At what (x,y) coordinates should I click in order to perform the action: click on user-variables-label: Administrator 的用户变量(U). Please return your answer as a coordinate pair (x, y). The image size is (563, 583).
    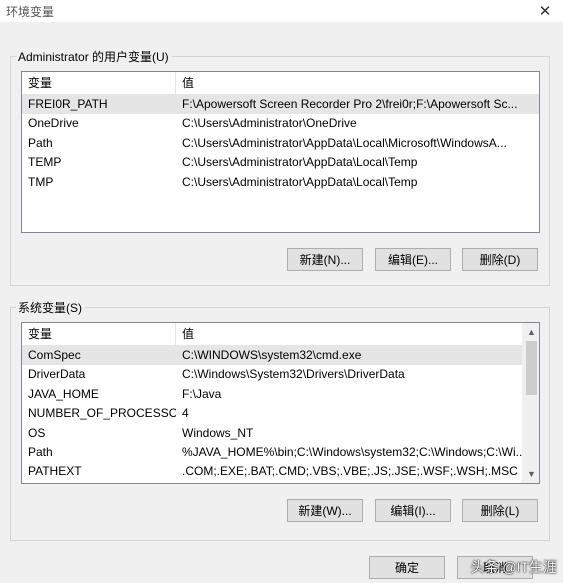
    Looking at the image, I should click on (94, 56).